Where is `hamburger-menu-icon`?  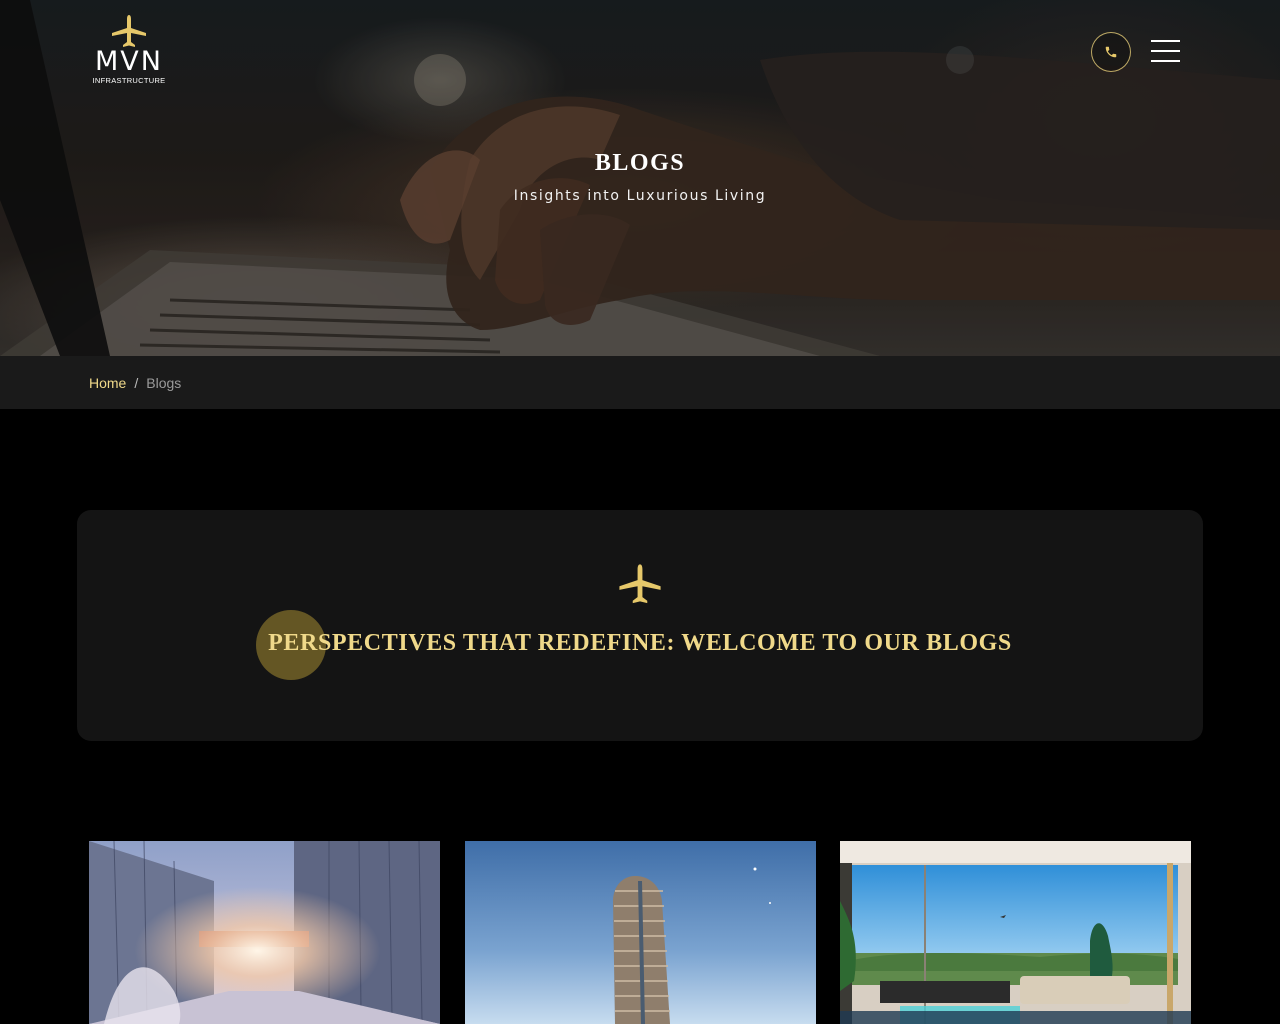 hamburger-menu-icon is located at coordinates (1165, 52).